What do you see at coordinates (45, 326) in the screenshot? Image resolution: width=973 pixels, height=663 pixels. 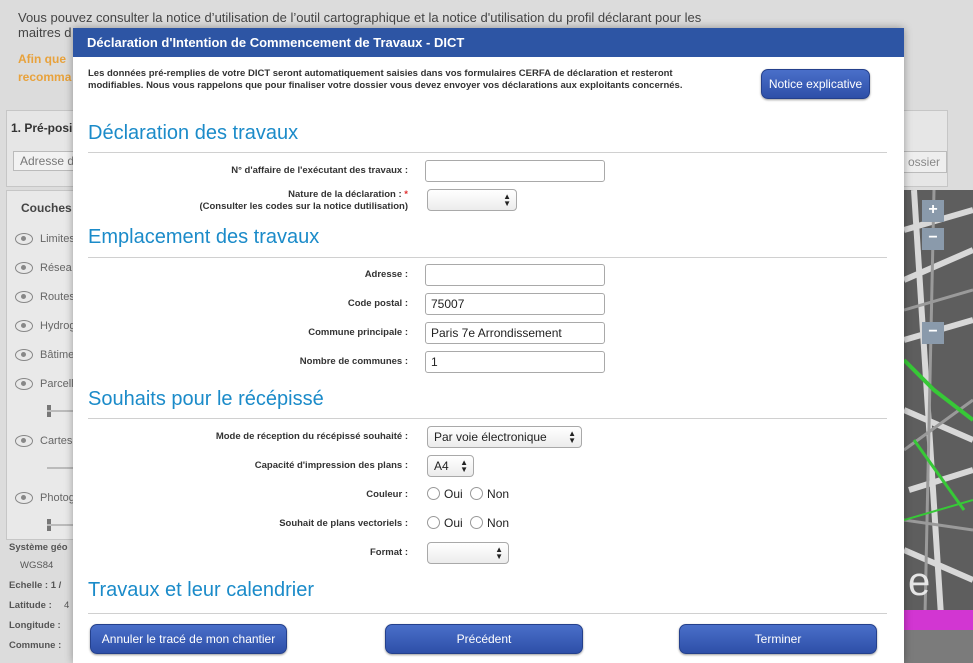 I see `layer-item: Hydrog` at bounding box center [45, 326].